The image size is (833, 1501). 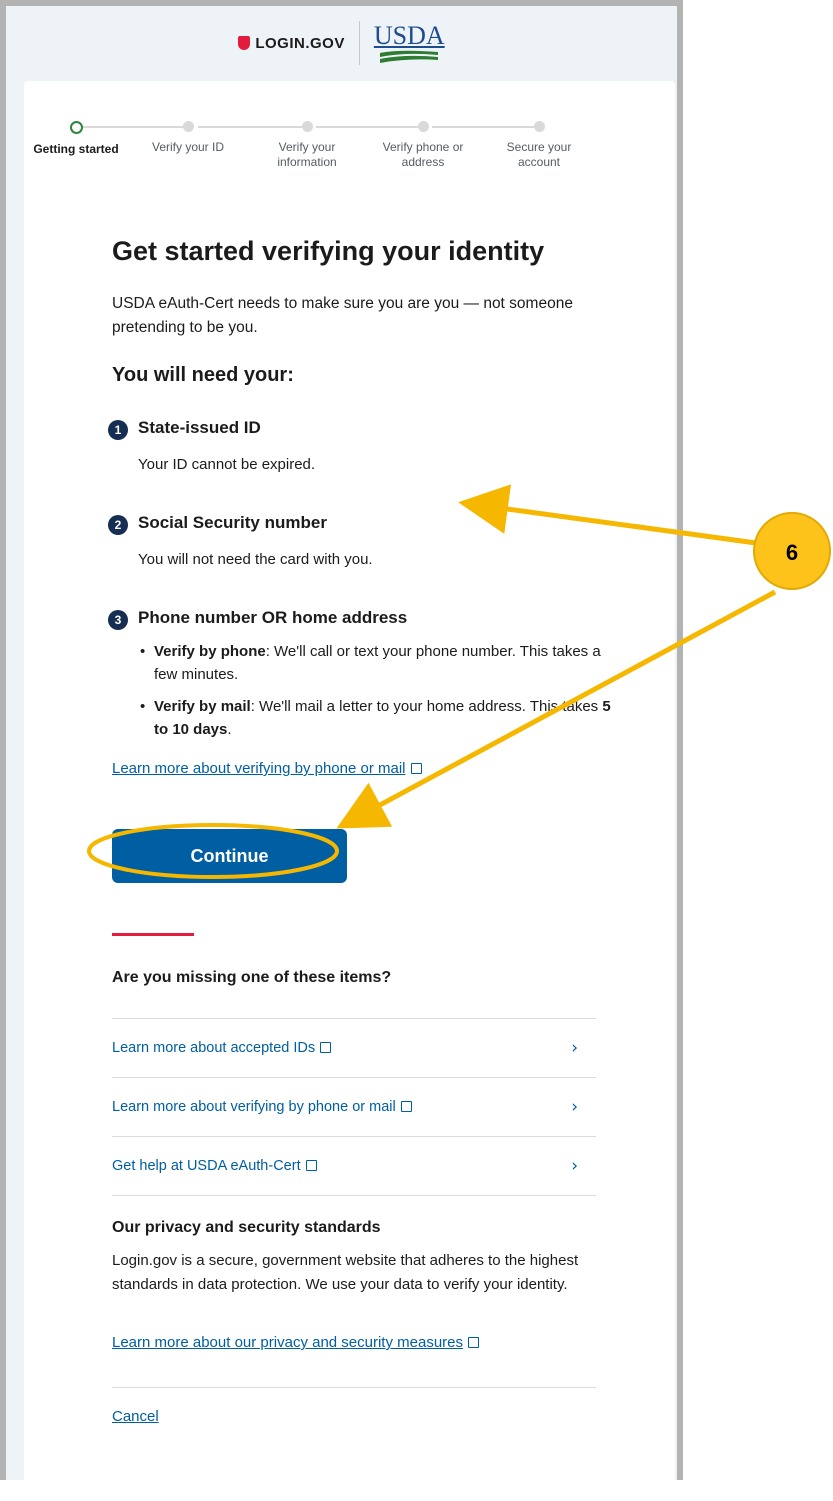 What do you see at coordinates (354, 1387) in the screenshot?
I see `divider` at bounding box center [354, 1387].